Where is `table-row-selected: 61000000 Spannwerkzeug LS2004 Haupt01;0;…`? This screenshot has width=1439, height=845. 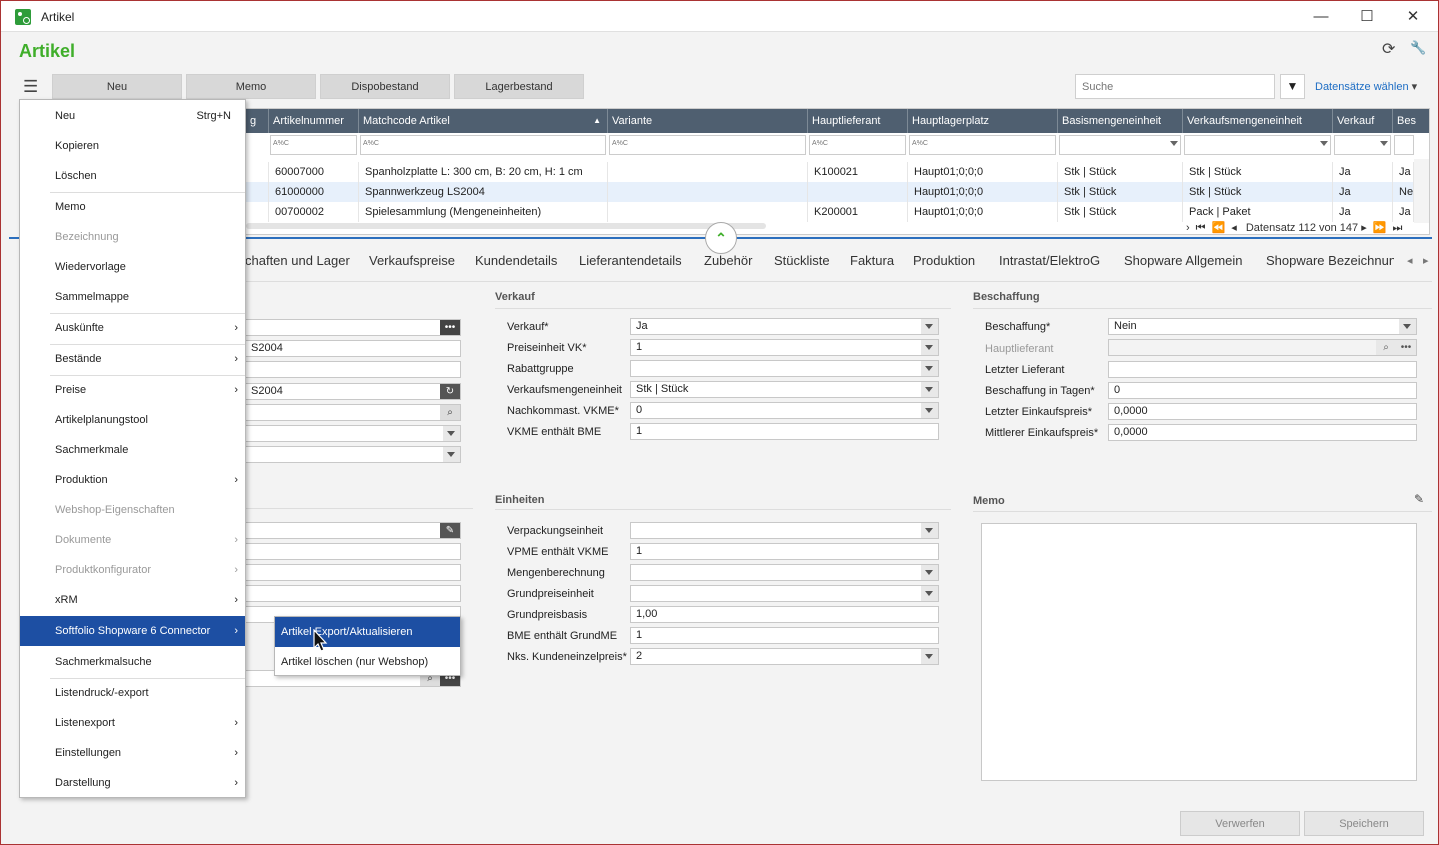
table-row-selected: 61000000 Spannwerkzeug LS2004 Haupt01;0;… is located at coordinates (830, 192).